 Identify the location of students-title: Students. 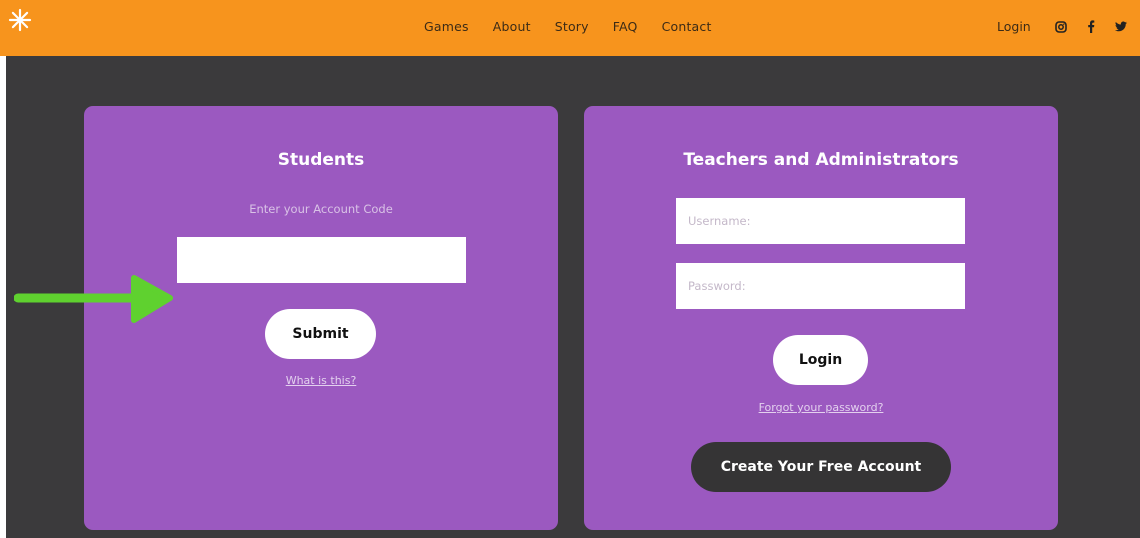
(321, 160).